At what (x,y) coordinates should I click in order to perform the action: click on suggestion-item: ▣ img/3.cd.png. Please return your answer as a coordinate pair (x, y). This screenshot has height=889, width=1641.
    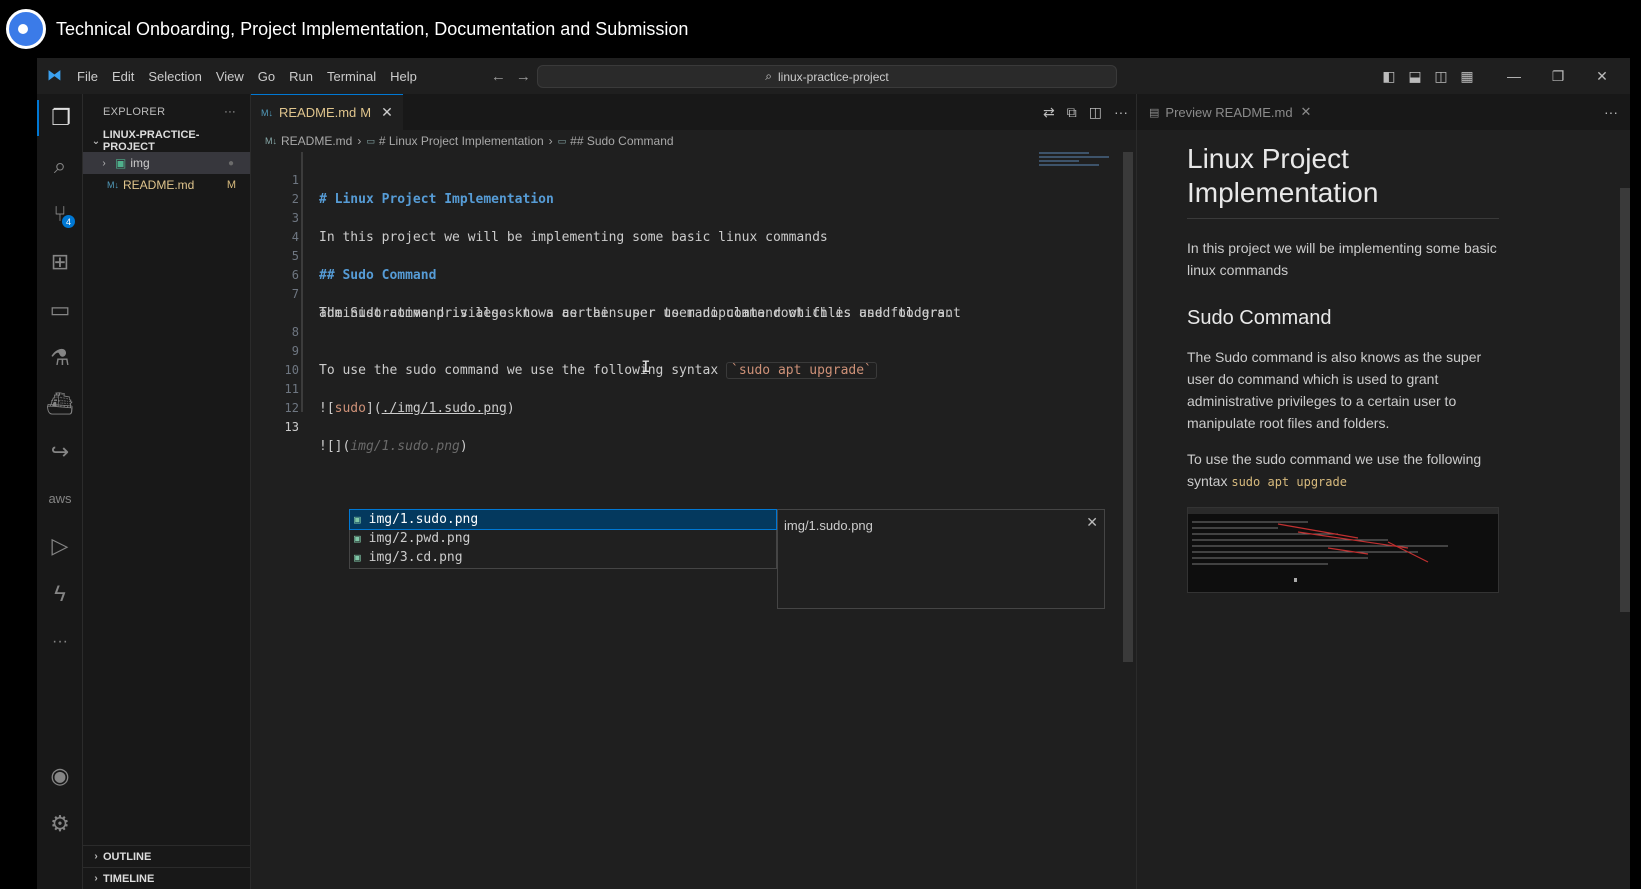
    Looking at the image, I should click on (563, 557).